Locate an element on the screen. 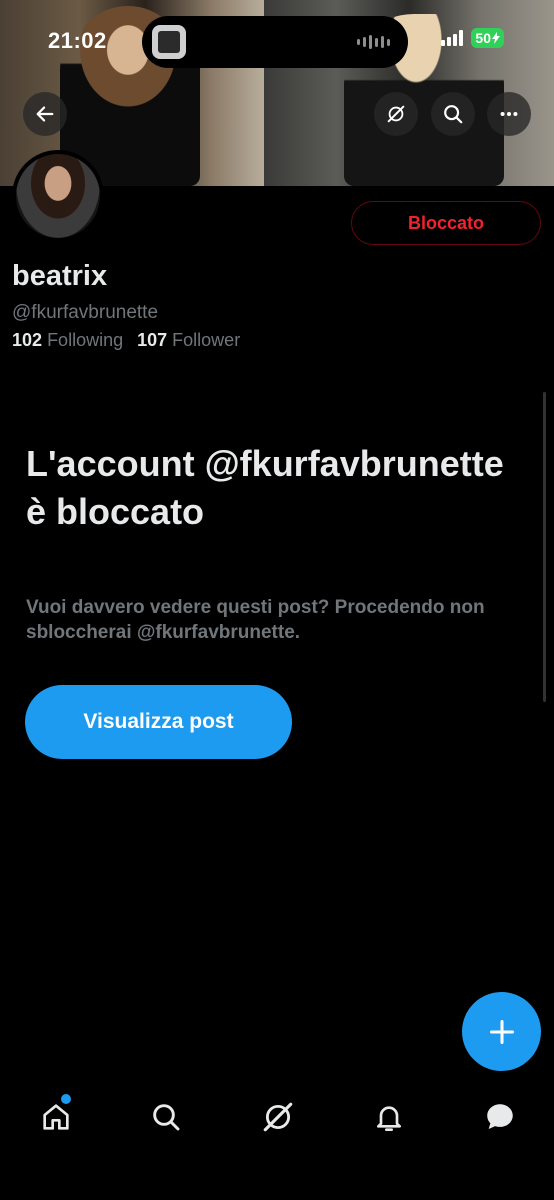 Image resolution: width=554 pixels, height=1200 pixels. dynamic-island is located at coordinates (275, 42).